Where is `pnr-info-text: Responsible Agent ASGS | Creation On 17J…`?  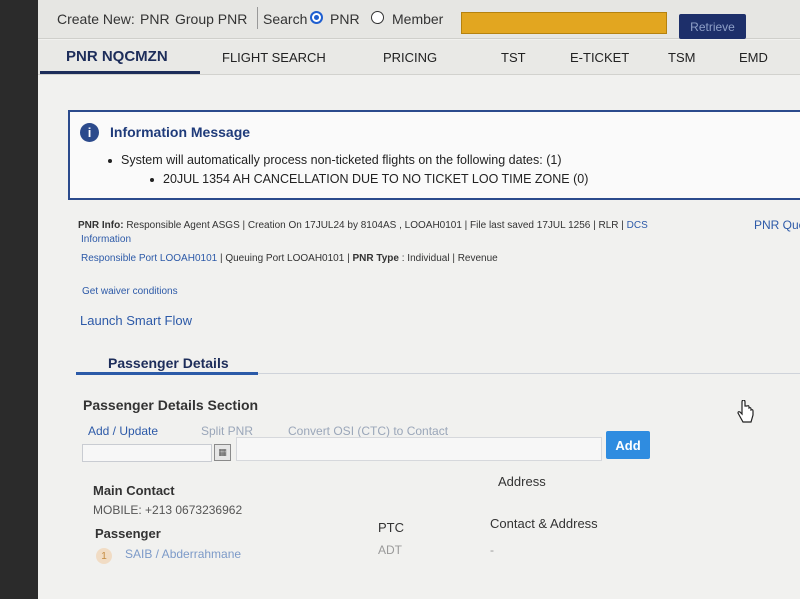 pnr-info-text: Responsible Agent ASGS | Creation On 17J… is located at coordinates (375, 225).